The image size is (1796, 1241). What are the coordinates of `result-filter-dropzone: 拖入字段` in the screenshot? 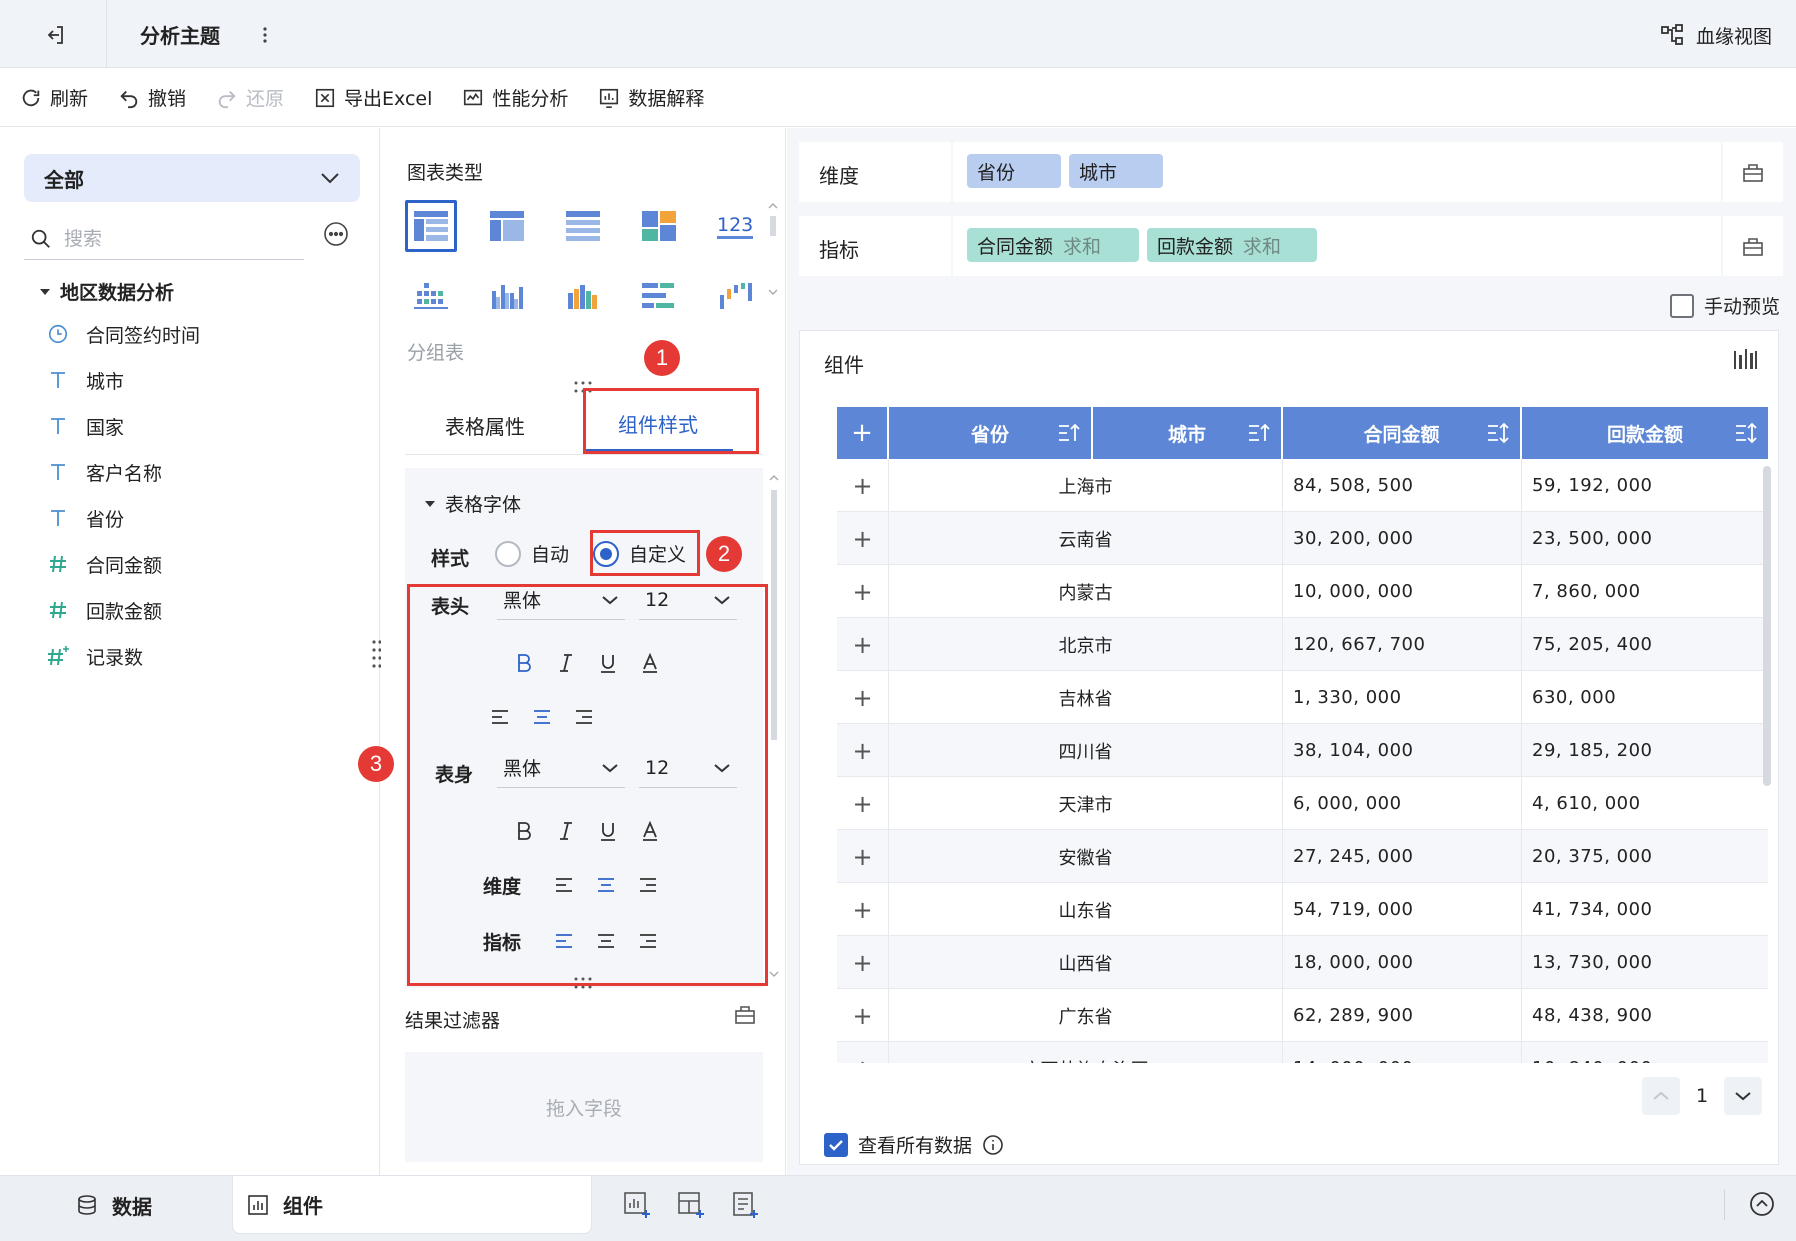 It's located at (584, 1107).